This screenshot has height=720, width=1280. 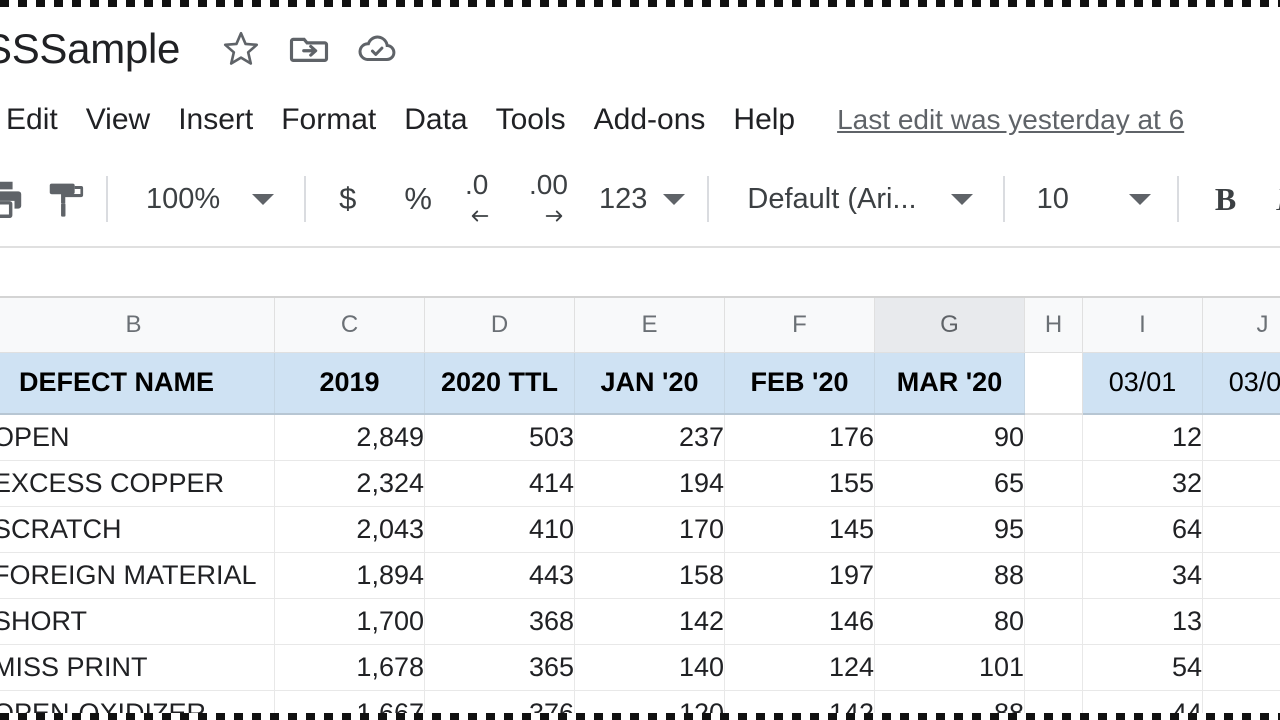 I want to click on cell-2020-ttl: 368, so click(x=499, y=621).